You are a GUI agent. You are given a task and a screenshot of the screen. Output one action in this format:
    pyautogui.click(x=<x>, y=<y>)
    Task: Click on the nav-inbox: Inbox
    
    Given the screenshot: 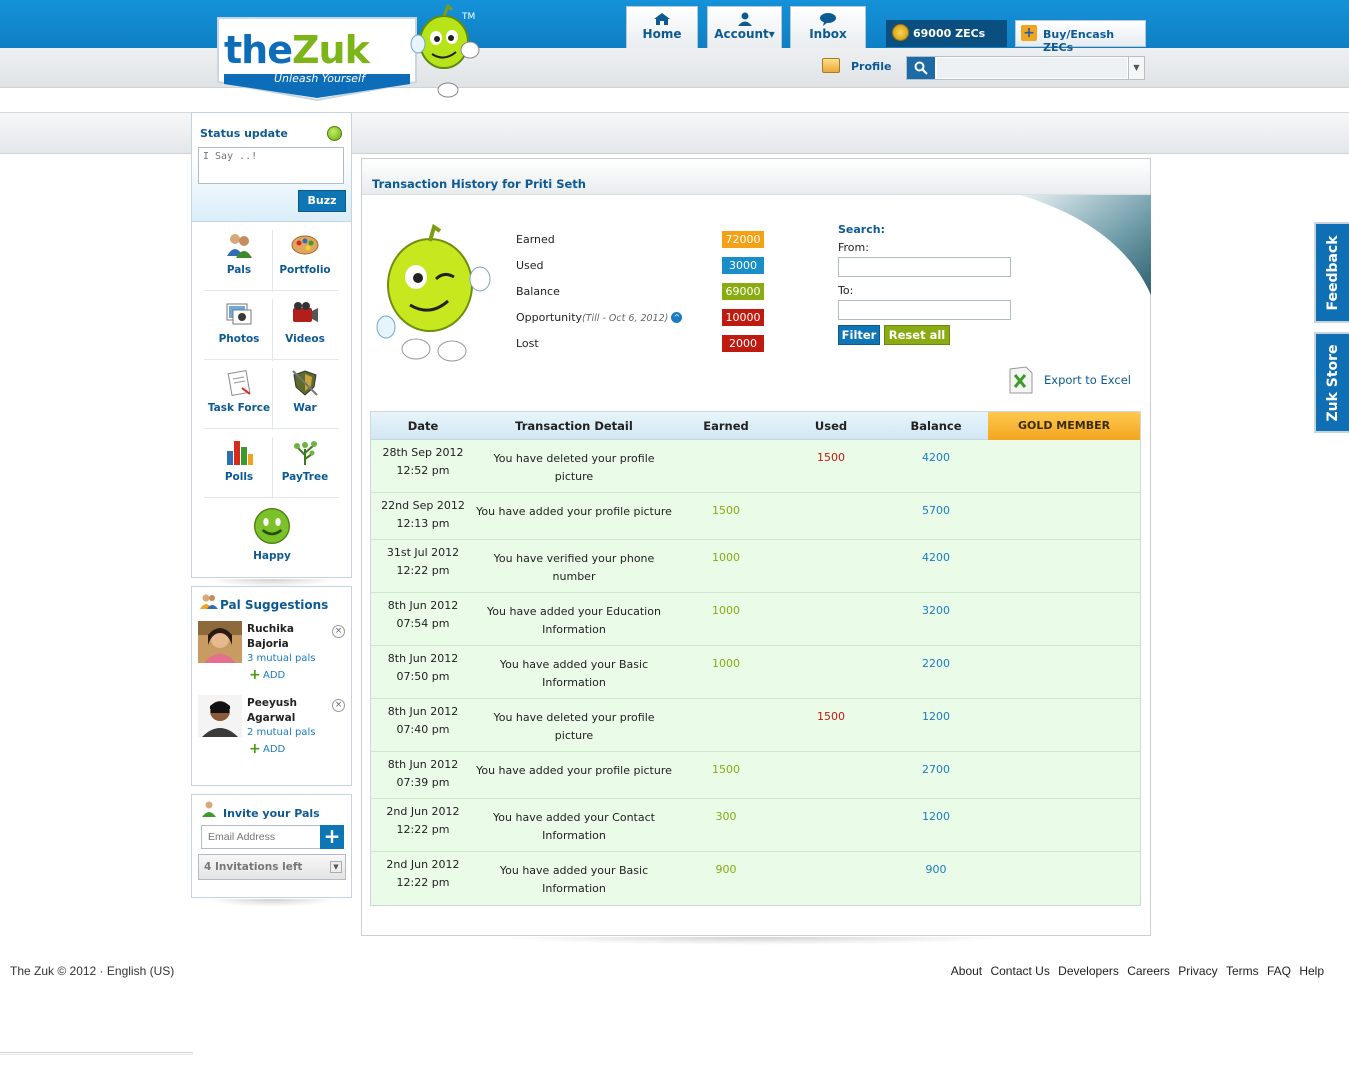 What is the action you would take?
    pyautogui.click(x=828, y=27)
    